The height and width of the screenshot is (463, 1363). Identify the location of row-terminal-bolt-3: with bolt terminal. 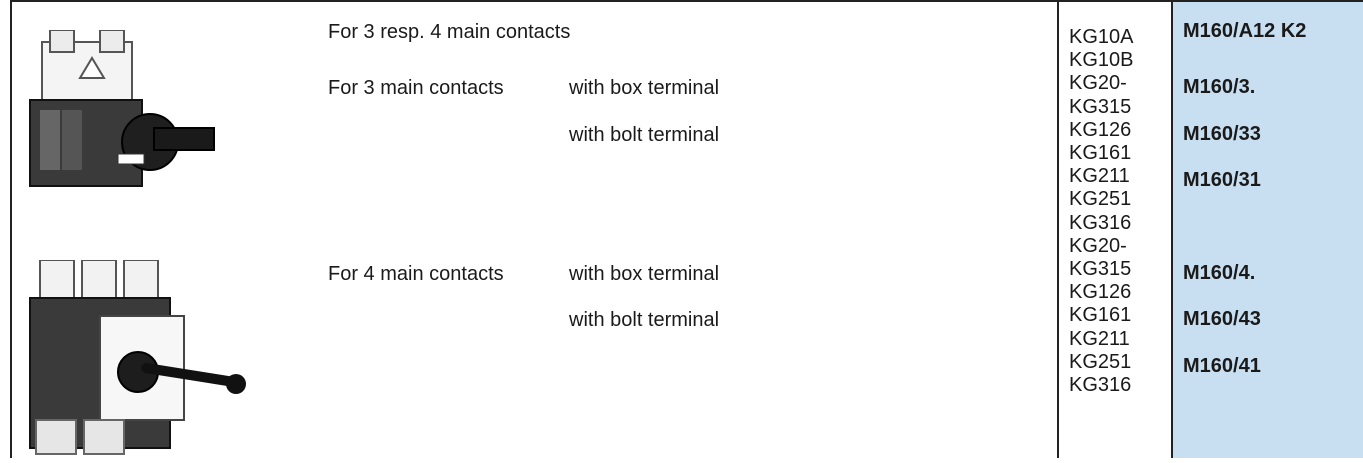
(644, 135).